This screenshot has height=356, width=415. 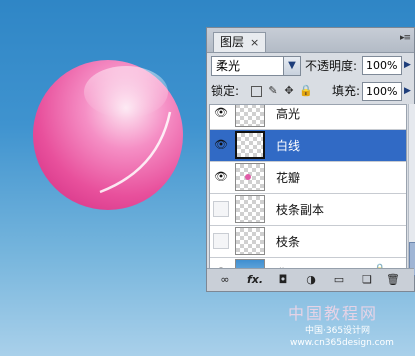 I want to click on layer-name: 枝条副本, so click(x=300, y=210).